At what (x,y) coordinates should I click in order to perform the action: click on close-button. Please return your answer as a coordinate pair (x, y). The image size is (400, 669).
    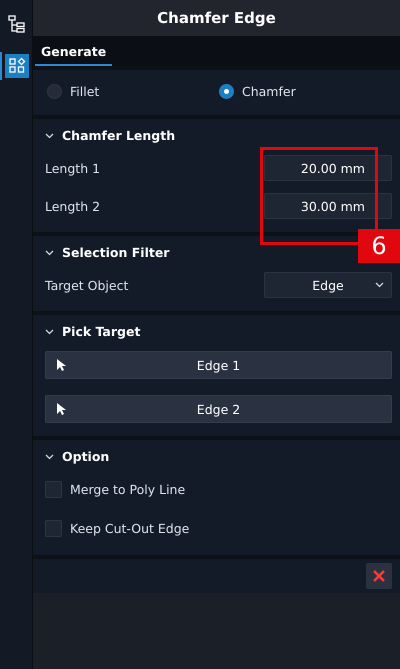
    Looking at the image, I should click on (379, 576).